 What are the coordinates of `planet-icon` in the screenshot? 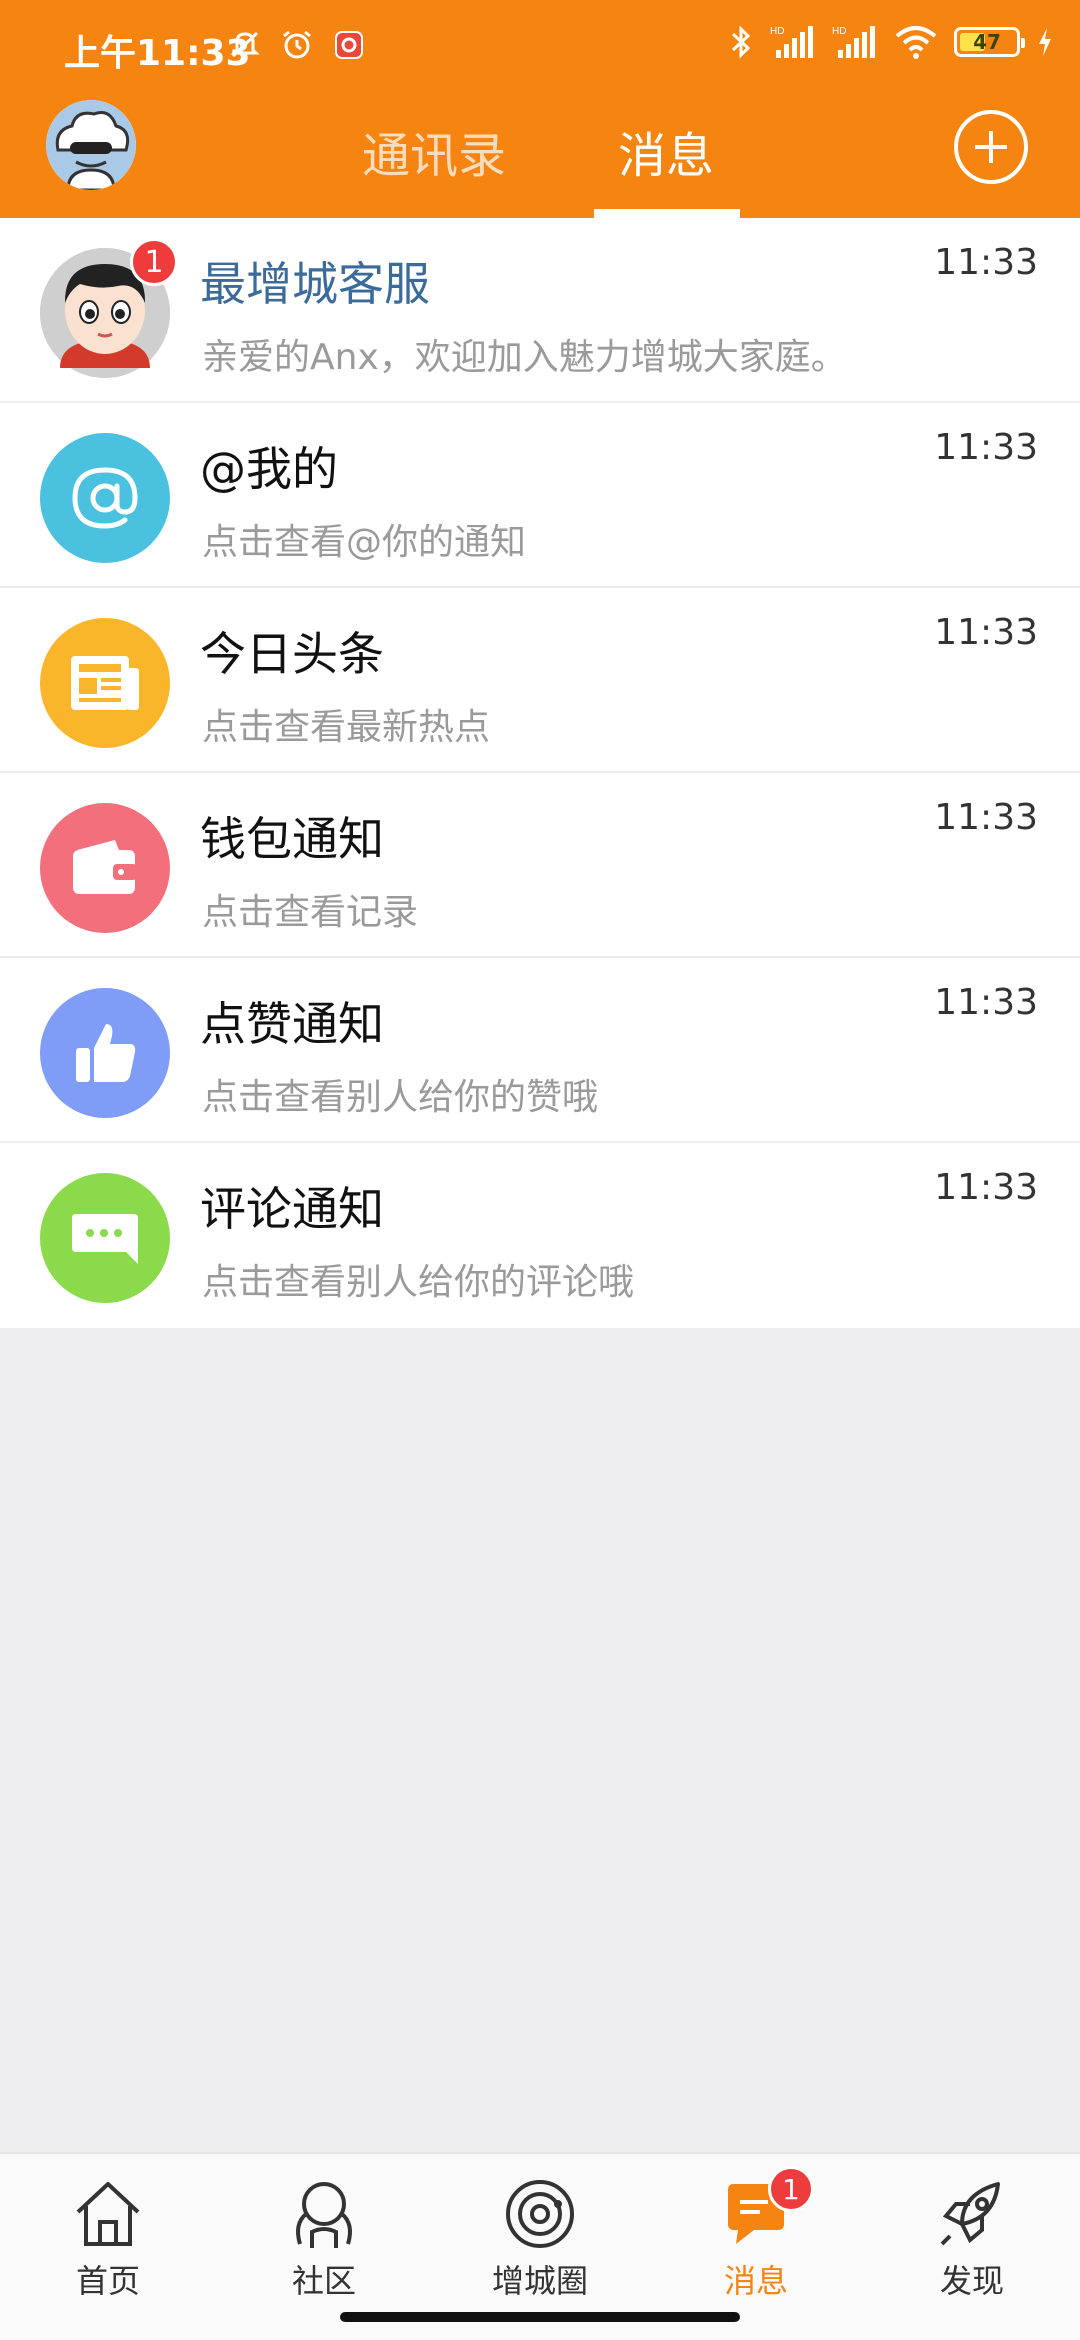 It's located at (540, 2214).